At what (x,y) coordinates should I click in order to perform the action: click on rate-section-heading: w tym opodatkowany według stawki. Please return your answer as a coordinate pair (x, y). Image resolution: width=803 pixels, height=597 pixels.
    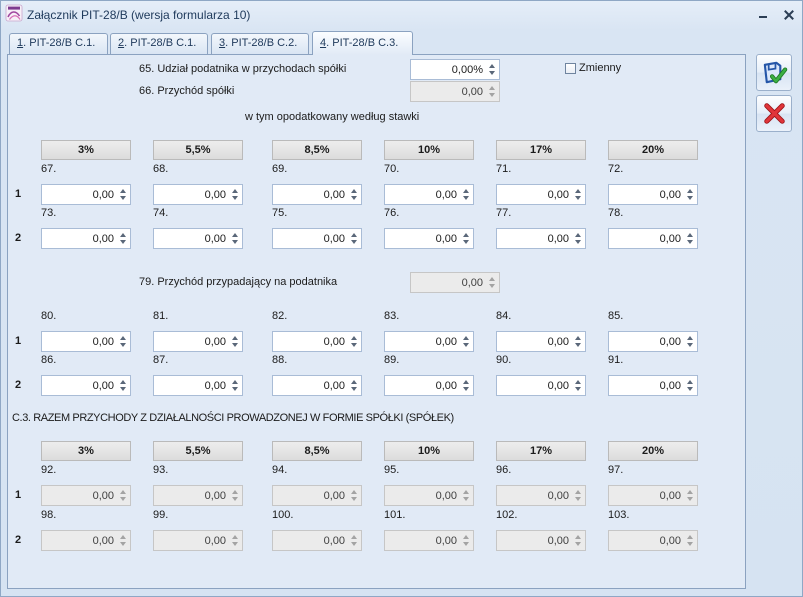
    Looking at the image, I should click on (332, 117).